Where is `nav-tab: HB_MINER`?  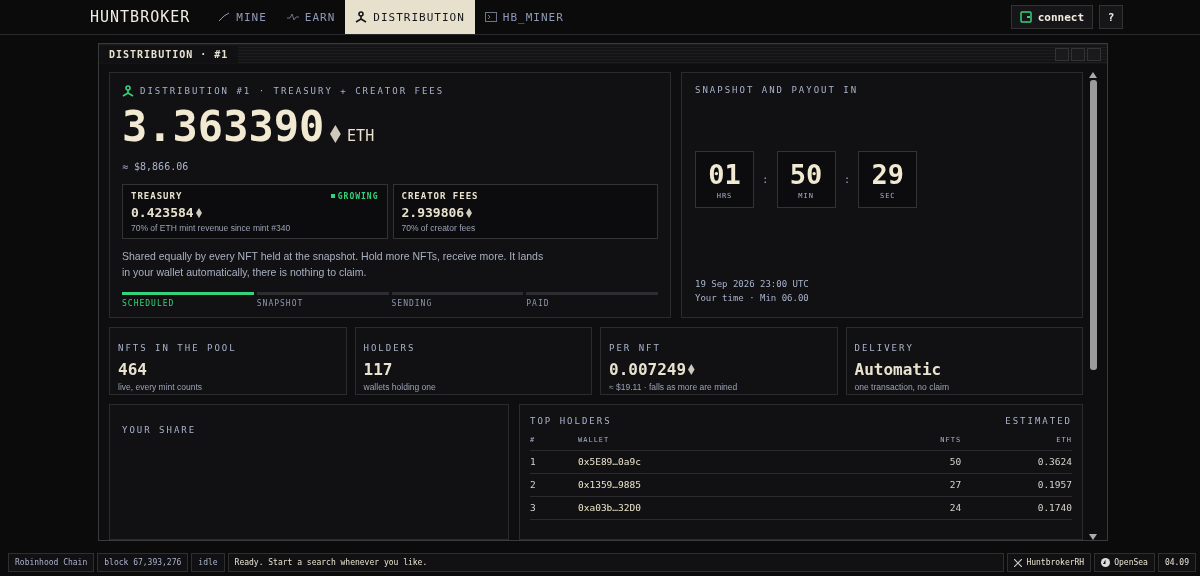
nav-tab: HB_MINER is located at coordinates (524, 17).